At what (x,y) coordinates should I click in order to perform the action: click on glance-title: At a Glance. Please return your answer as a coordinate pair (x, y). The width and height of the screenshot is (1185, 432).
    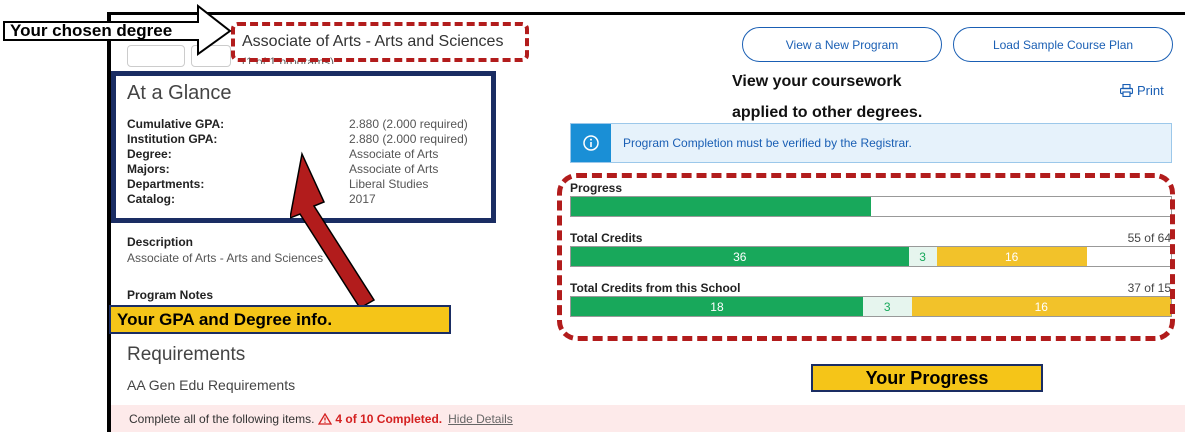
    Looking at the image, I should click on (179, 93).